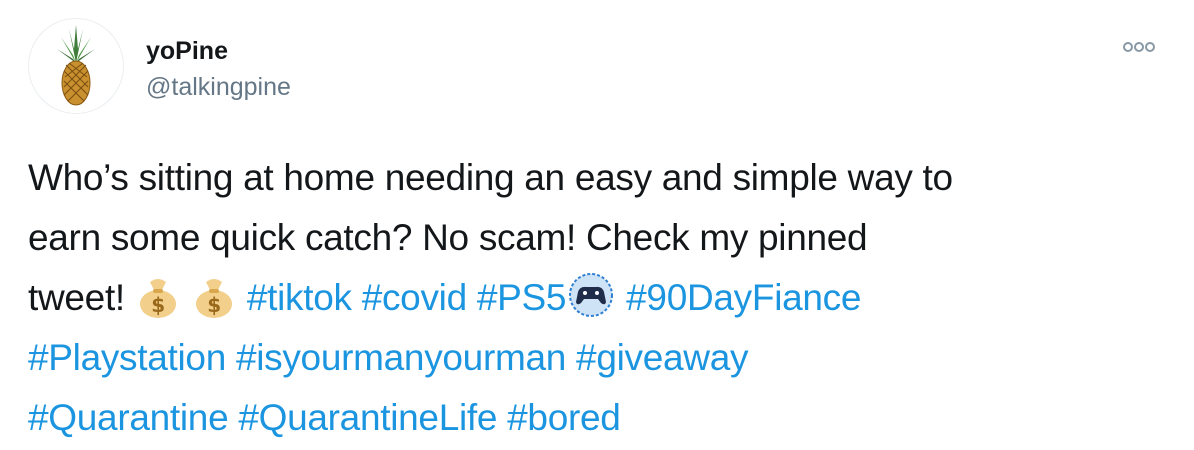  What do you see at coordinates (367, 417) in the screenshot?
I see `hashtag-quarantinelife: #QuarantineLife` at bounding box center [367, 417].